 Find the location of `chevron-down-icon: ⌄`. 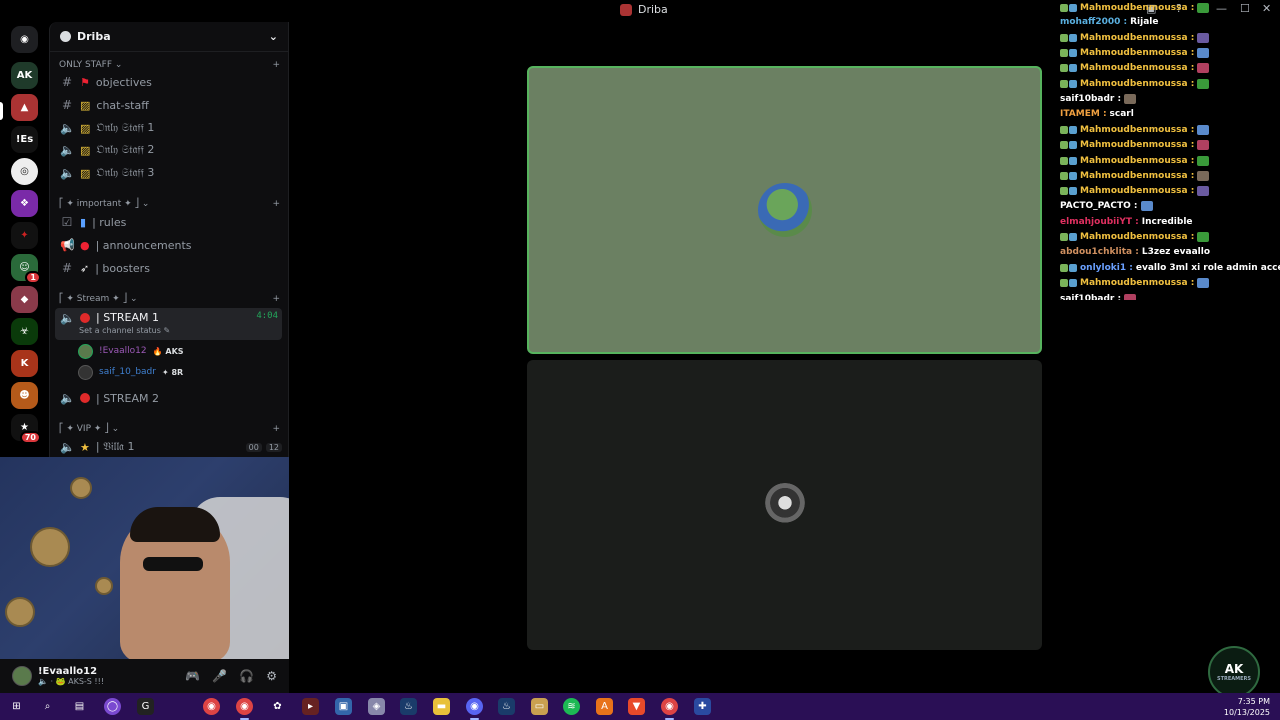

chevron-down-icon: ⌄ is located at coordinates (273, 36).